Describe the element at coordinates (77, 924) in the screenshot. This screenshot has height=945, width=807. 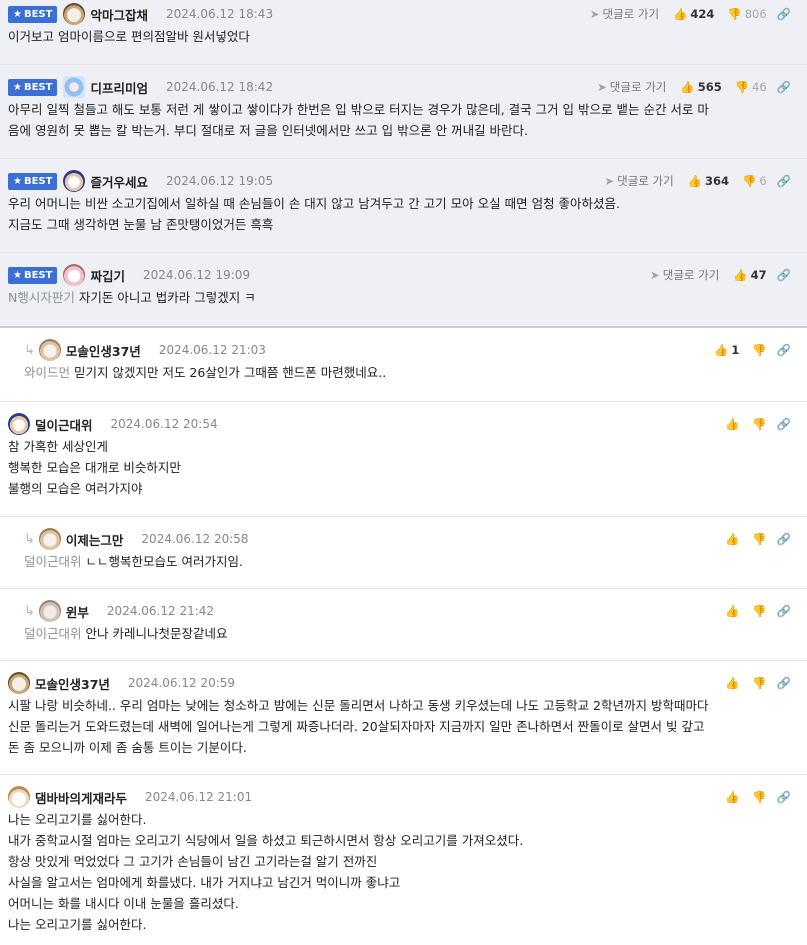
I see `comment-line: 나는 오리고기를 싫어한다.` at that location.